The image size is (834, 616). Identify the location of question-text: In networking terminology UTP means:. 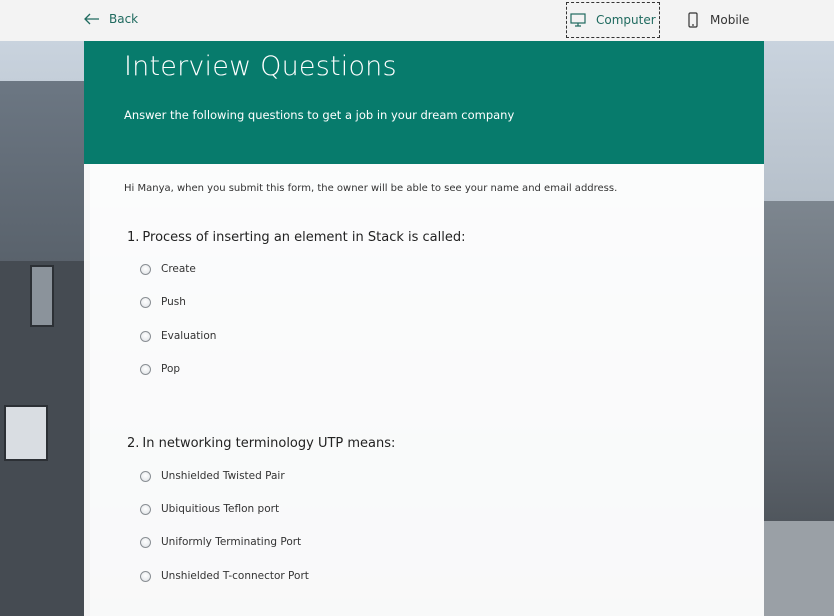
(269, 443).